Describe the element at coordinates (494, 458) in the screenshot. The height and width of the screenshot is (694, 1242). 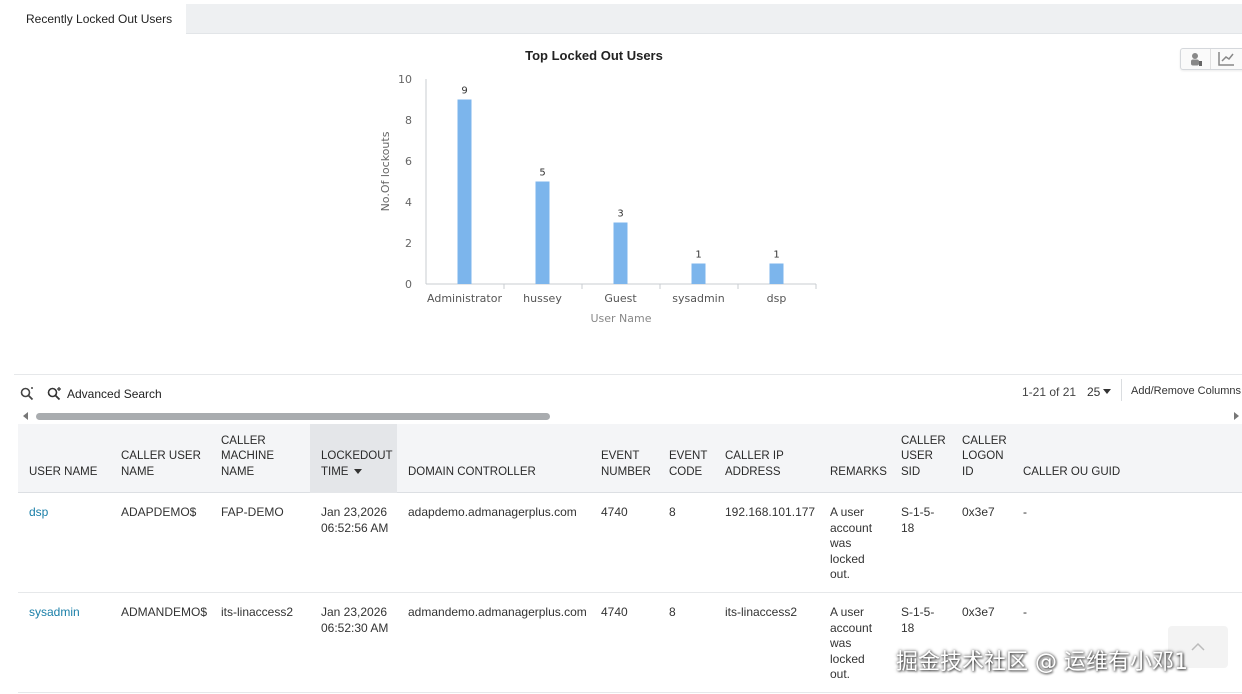
I see `column-header-domain-controller: DOMAIN CONTROLLER` at that location.